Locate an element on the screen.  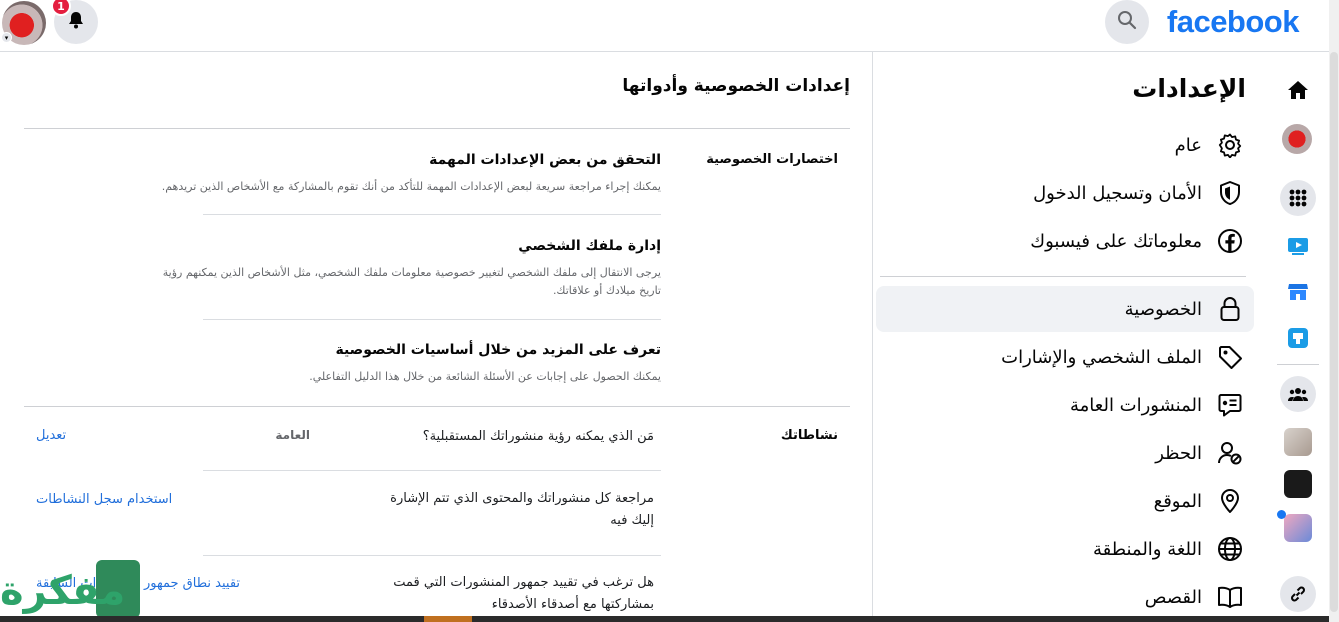
menu-item-location: الموقع is located at coordinates (1065, 501).